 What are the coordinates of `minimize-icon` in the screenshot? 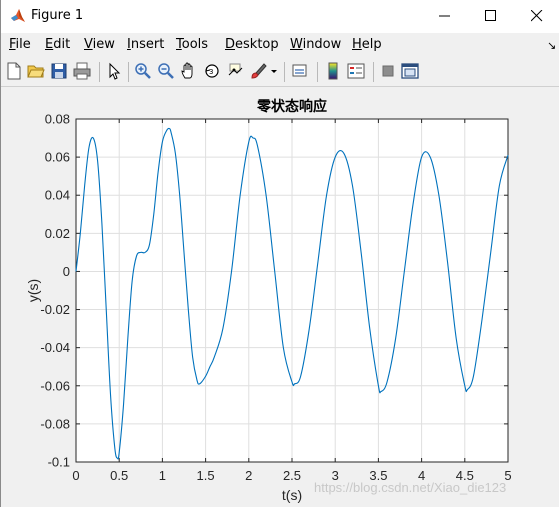 It's located at (444, 16).